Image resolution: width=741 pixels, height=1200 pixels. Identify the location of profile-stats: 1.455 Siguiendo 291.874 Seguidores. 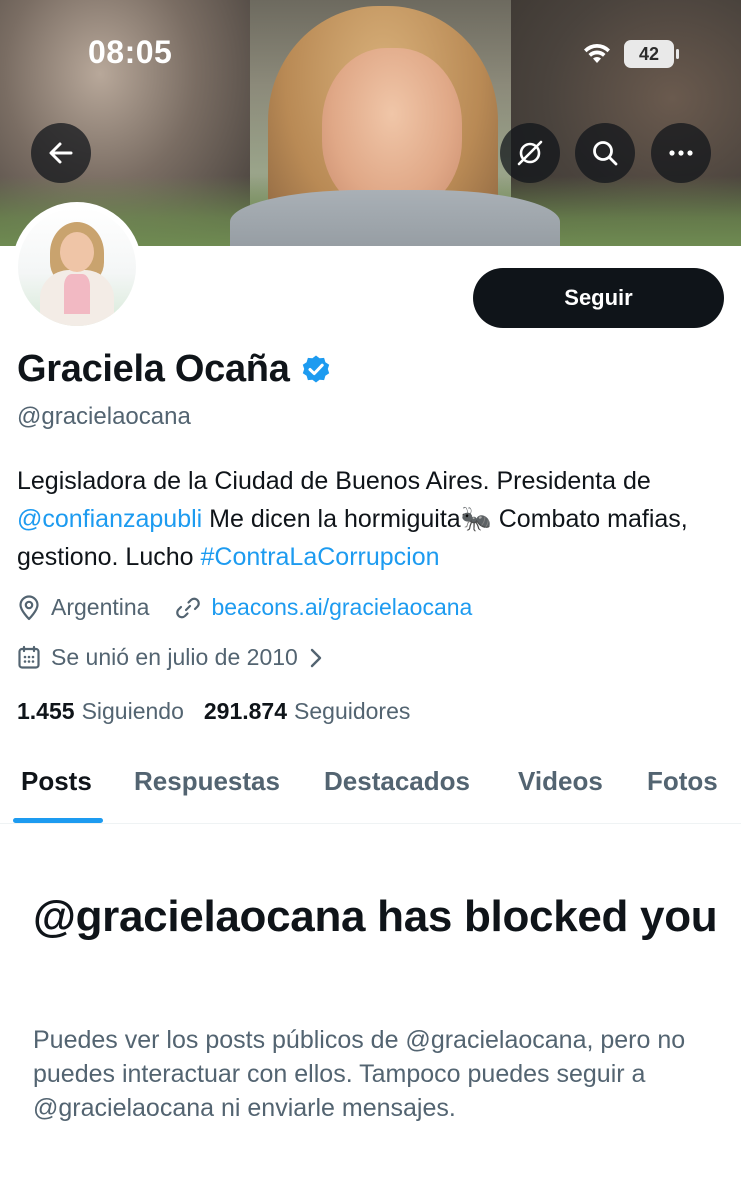
(223, 711).